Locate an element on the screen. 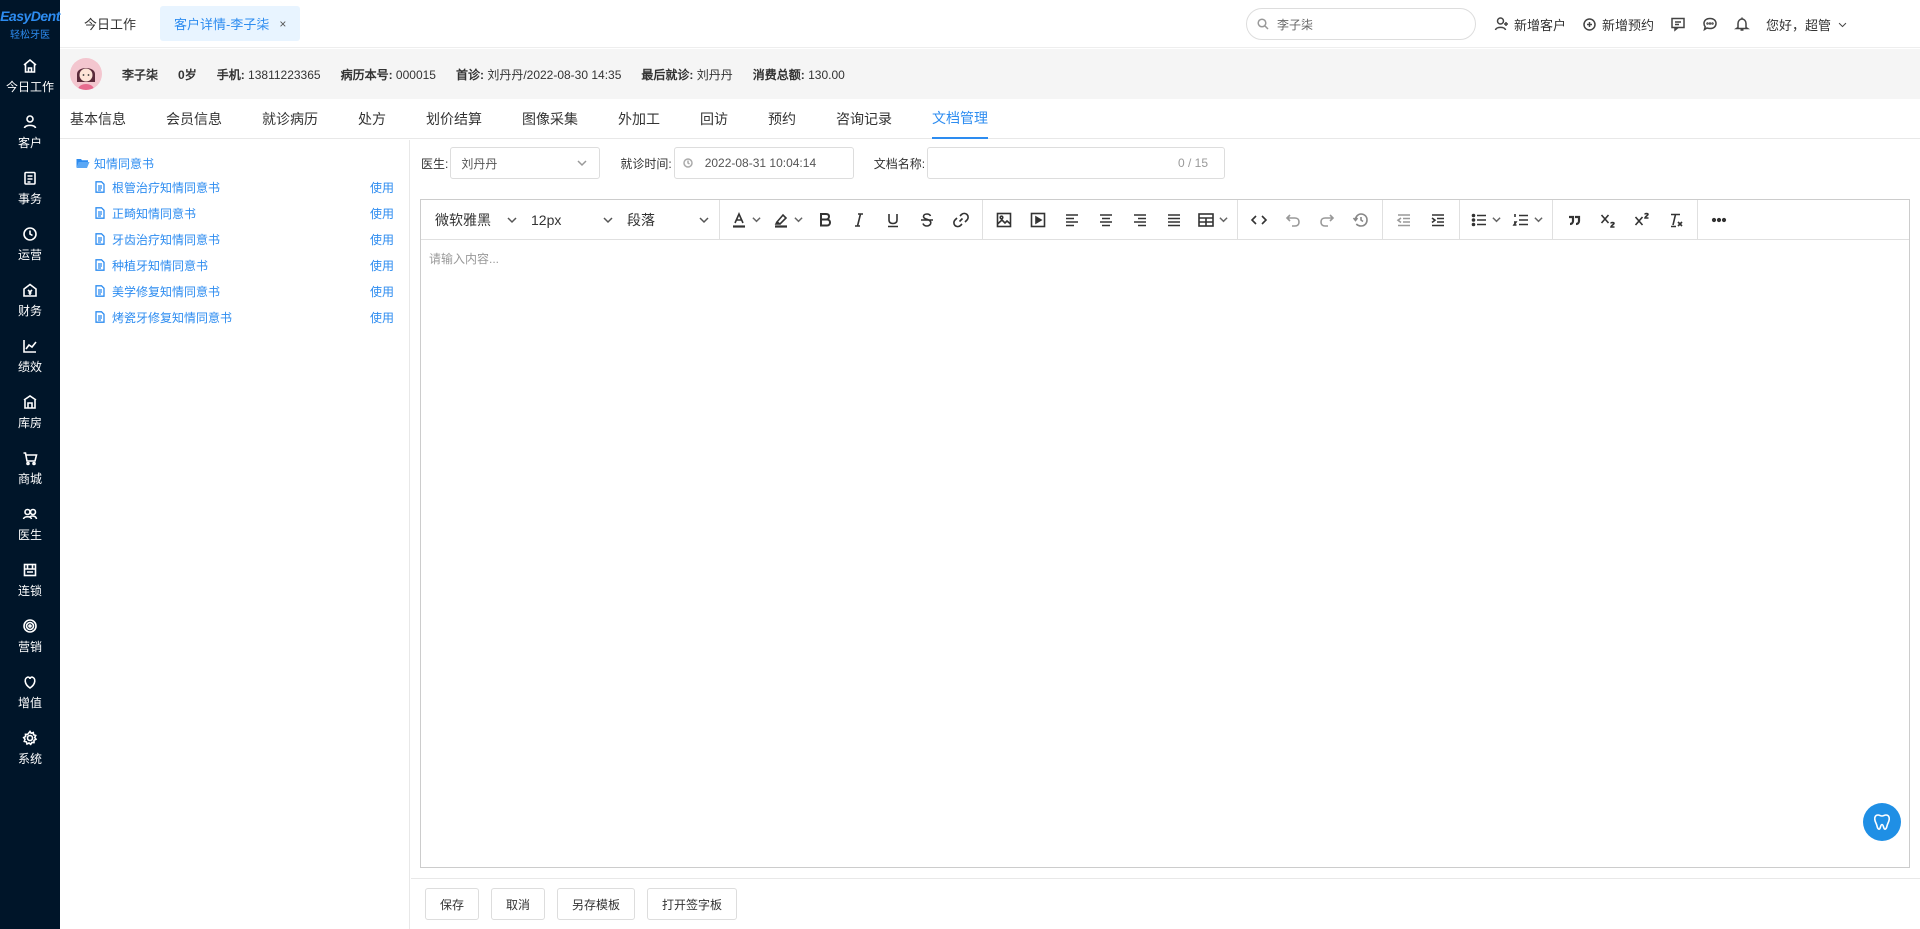  link-button is located at coordinates (961, 220).